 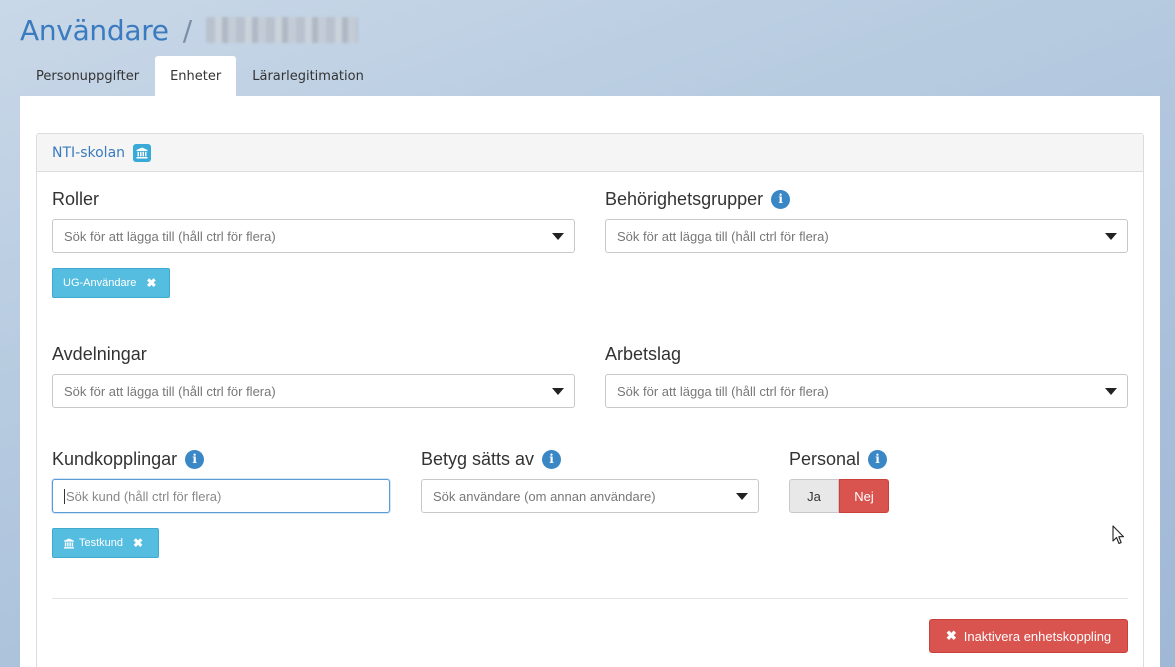 I want to click on kund-tag: Testkund ✖, so click(x=105, y=543).